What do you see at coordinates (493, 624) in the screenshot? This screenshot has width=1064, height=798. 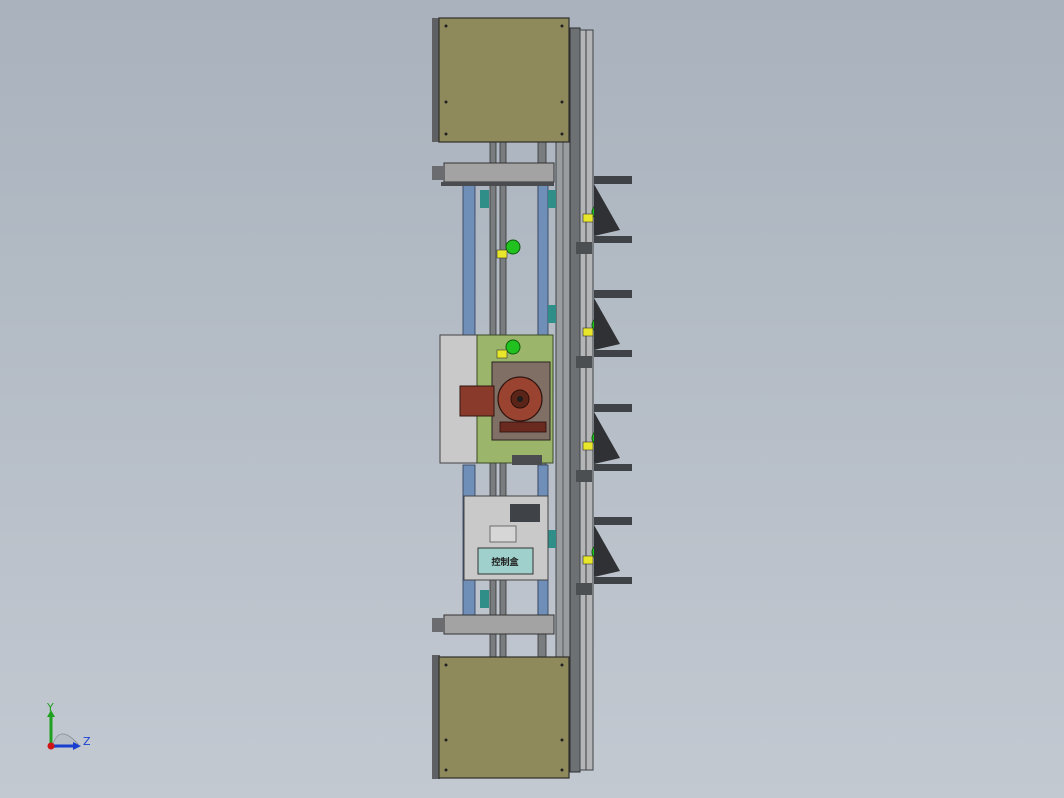 I see `lower-cross-beam` at bounding box center [493, 624].